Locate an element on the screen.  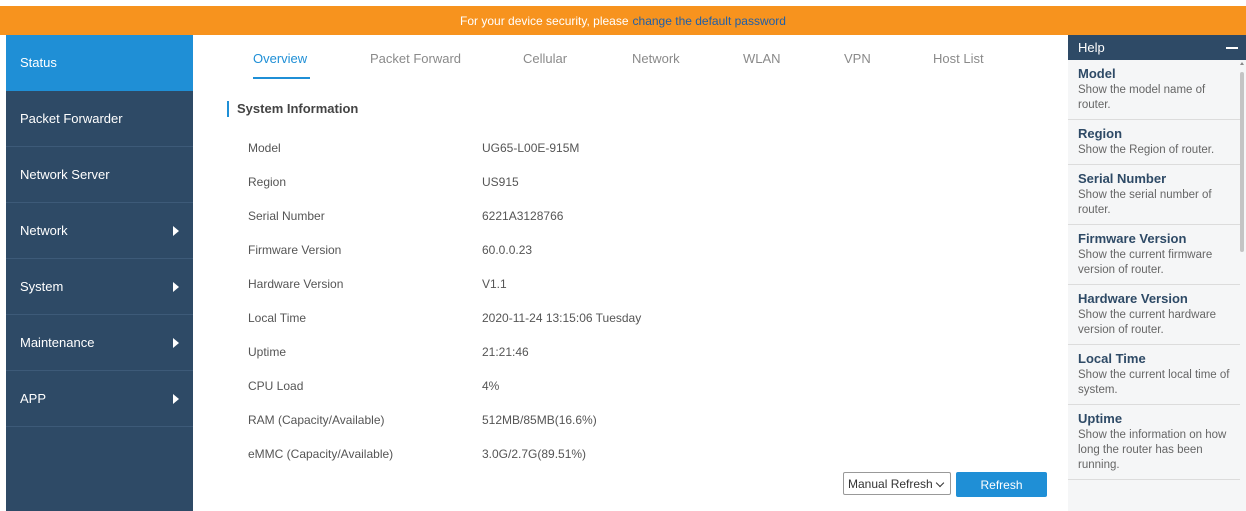
sidebar-item-maintenance: Maintenance is located at coordinates (99, 343).